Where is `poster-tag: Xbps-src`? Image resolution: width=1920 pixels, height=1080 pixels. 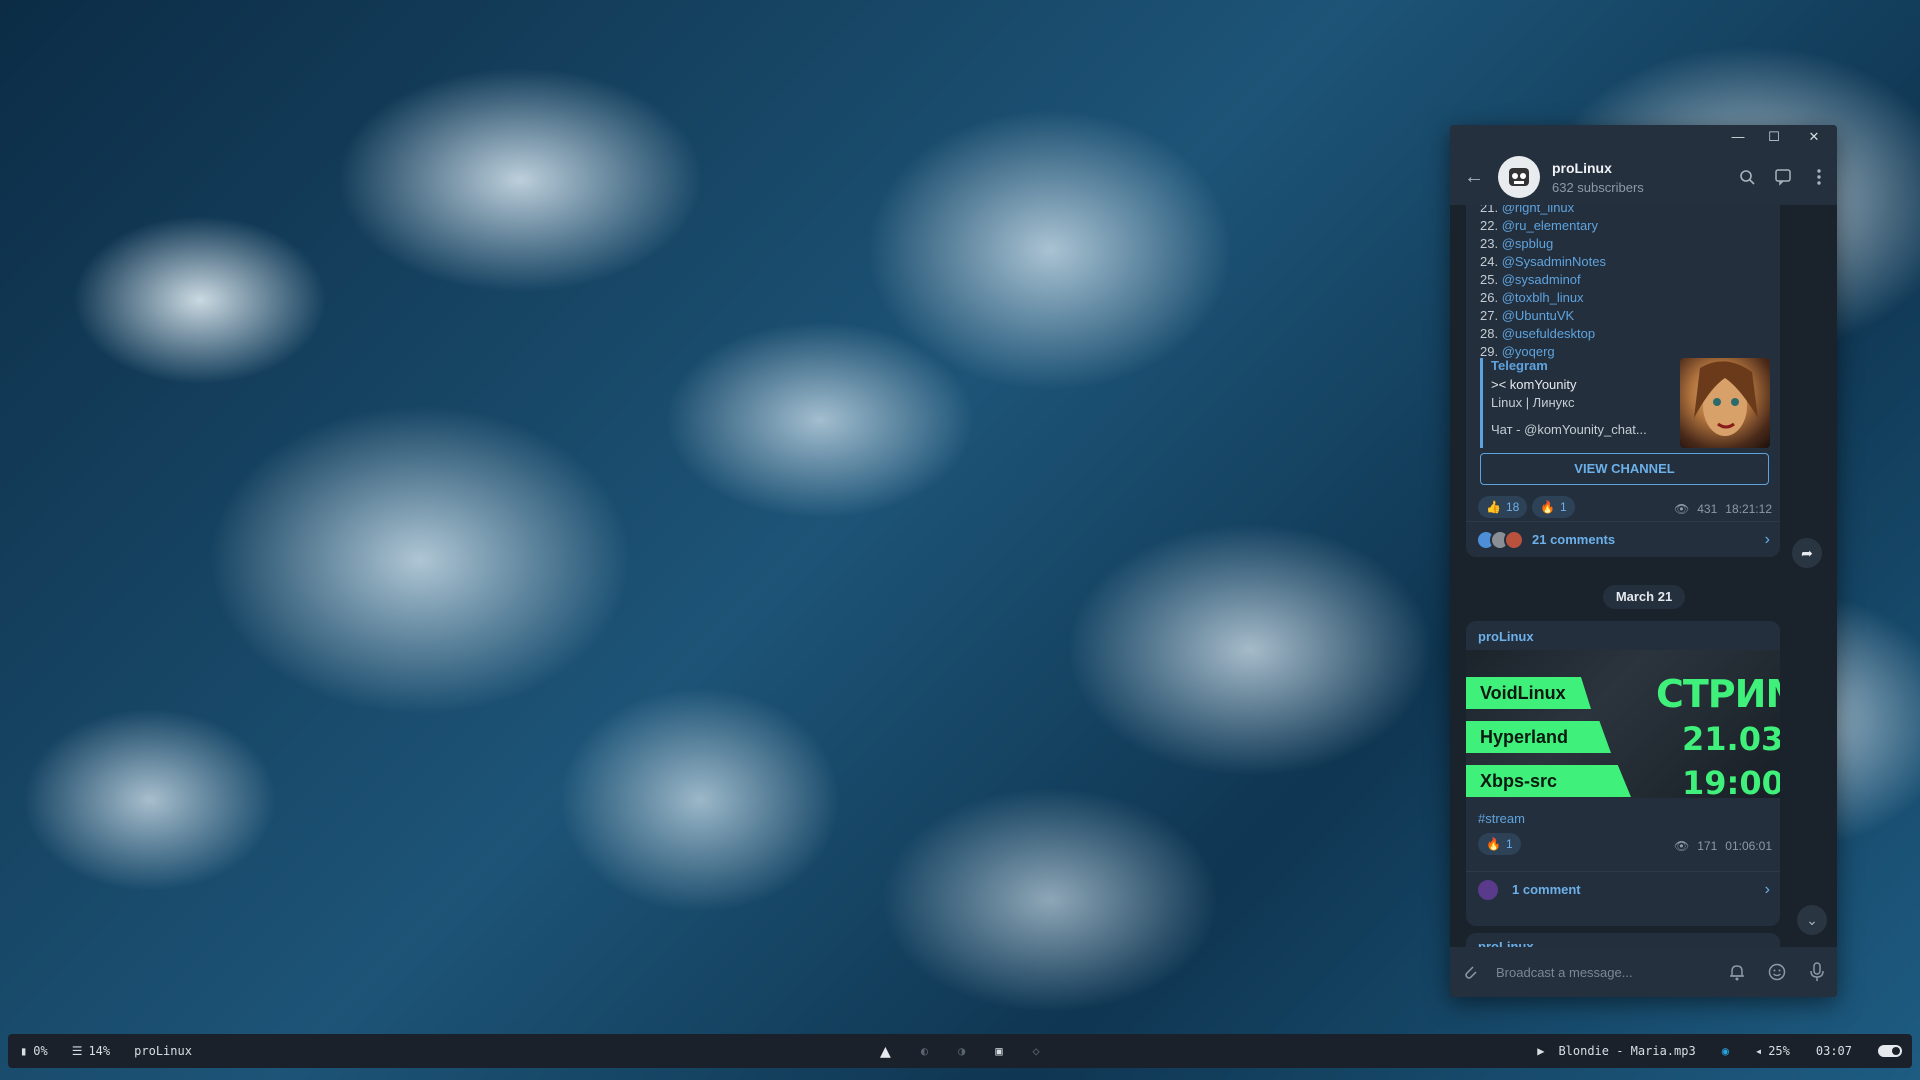 poster-tag: Xbps-src is located at coordinates (1548, 781).